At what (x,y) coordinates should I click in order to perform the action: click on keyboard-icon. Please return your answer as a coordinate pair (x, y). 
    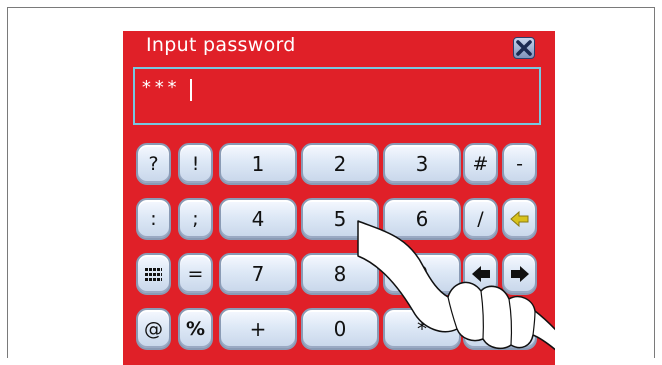
    Looking at the image, I should click on (153, 274).